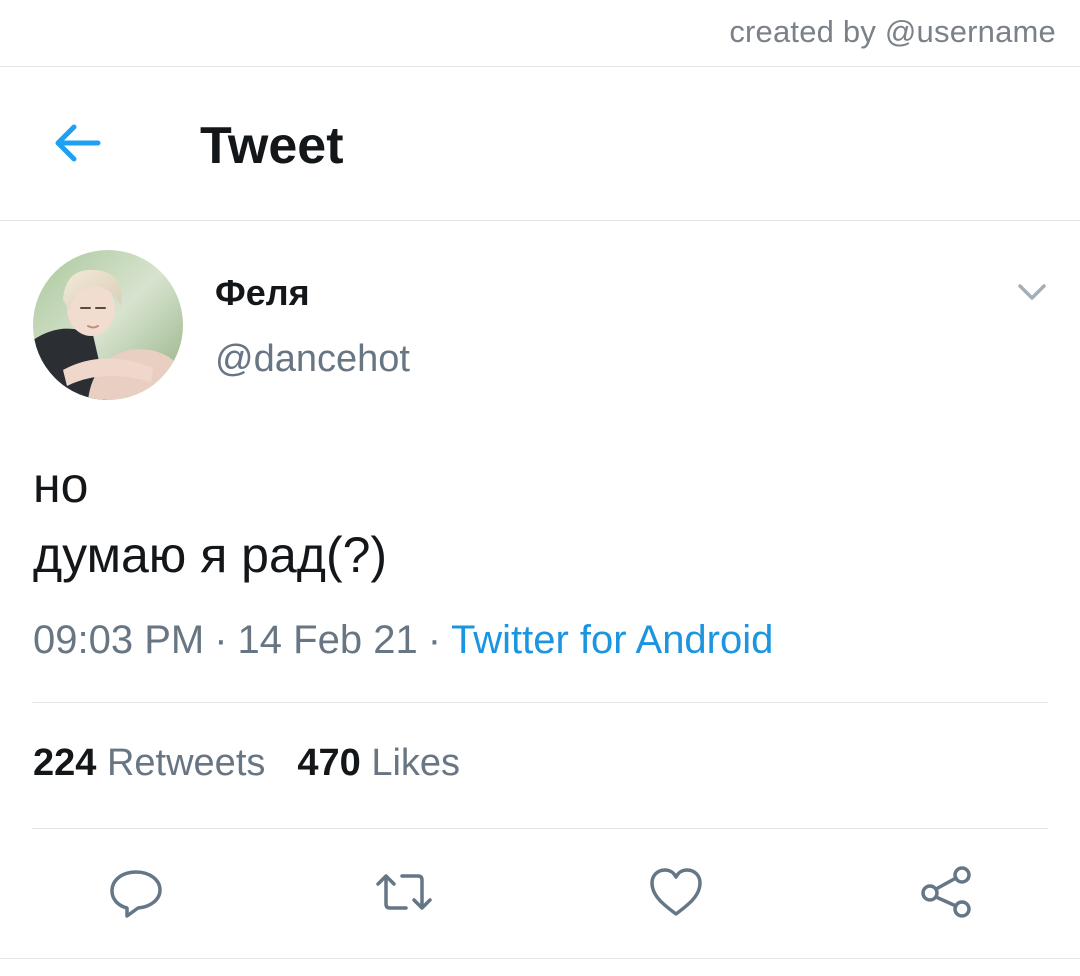 The height and width of the screenshot is (976, 1080). I want to click on likes-stat: 470 Likes, so click(378, 763).